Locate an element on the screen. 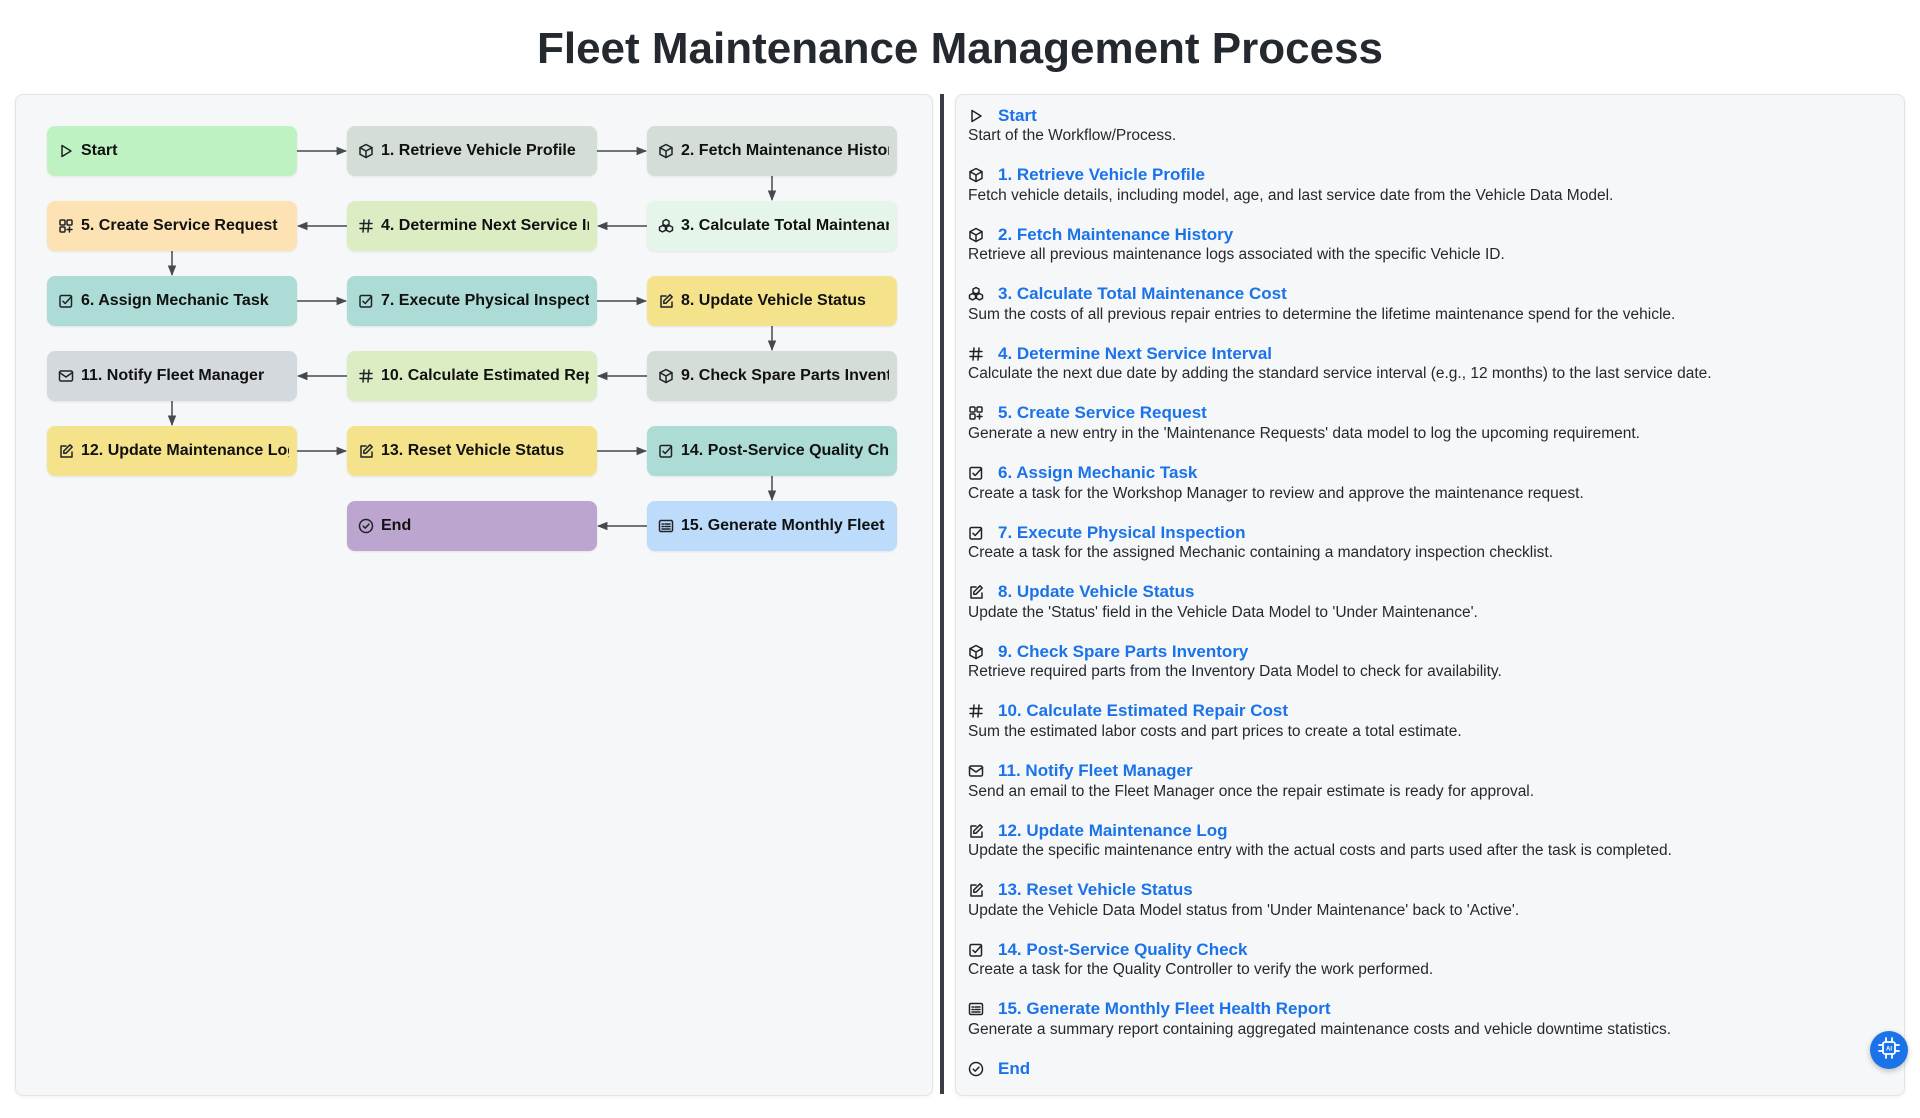 The image size is (1920, 1118). flow-node-n6: 6. Assign Mechanic Task is located at coordinates (172, 301).